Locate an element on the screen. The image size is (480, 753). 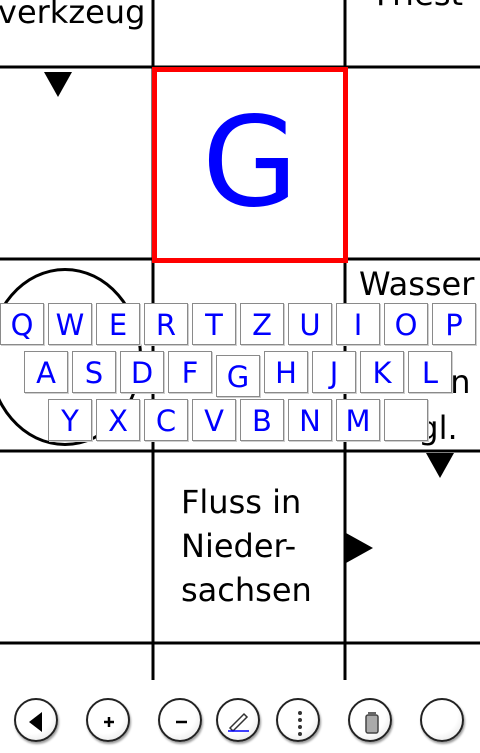
key-g: G is located at coordinates (238, 376).